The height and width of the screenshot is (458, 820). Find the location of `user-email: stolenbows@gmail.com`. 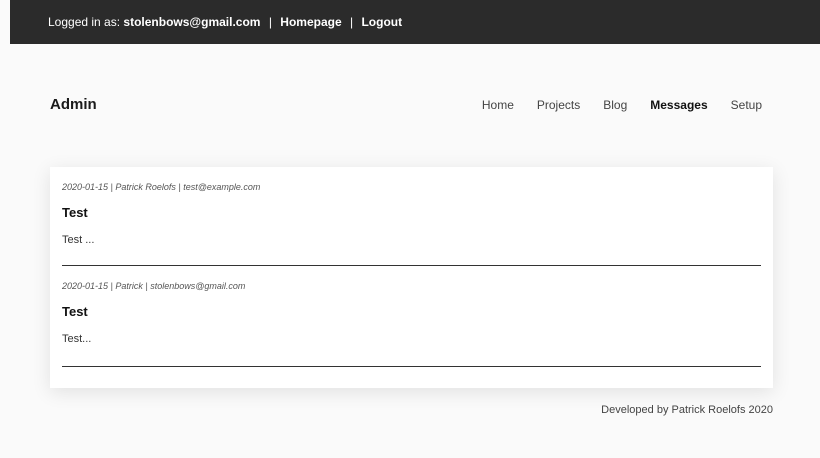

user-email: stolenbows@gmail.com is located at coordinates (192, 22).